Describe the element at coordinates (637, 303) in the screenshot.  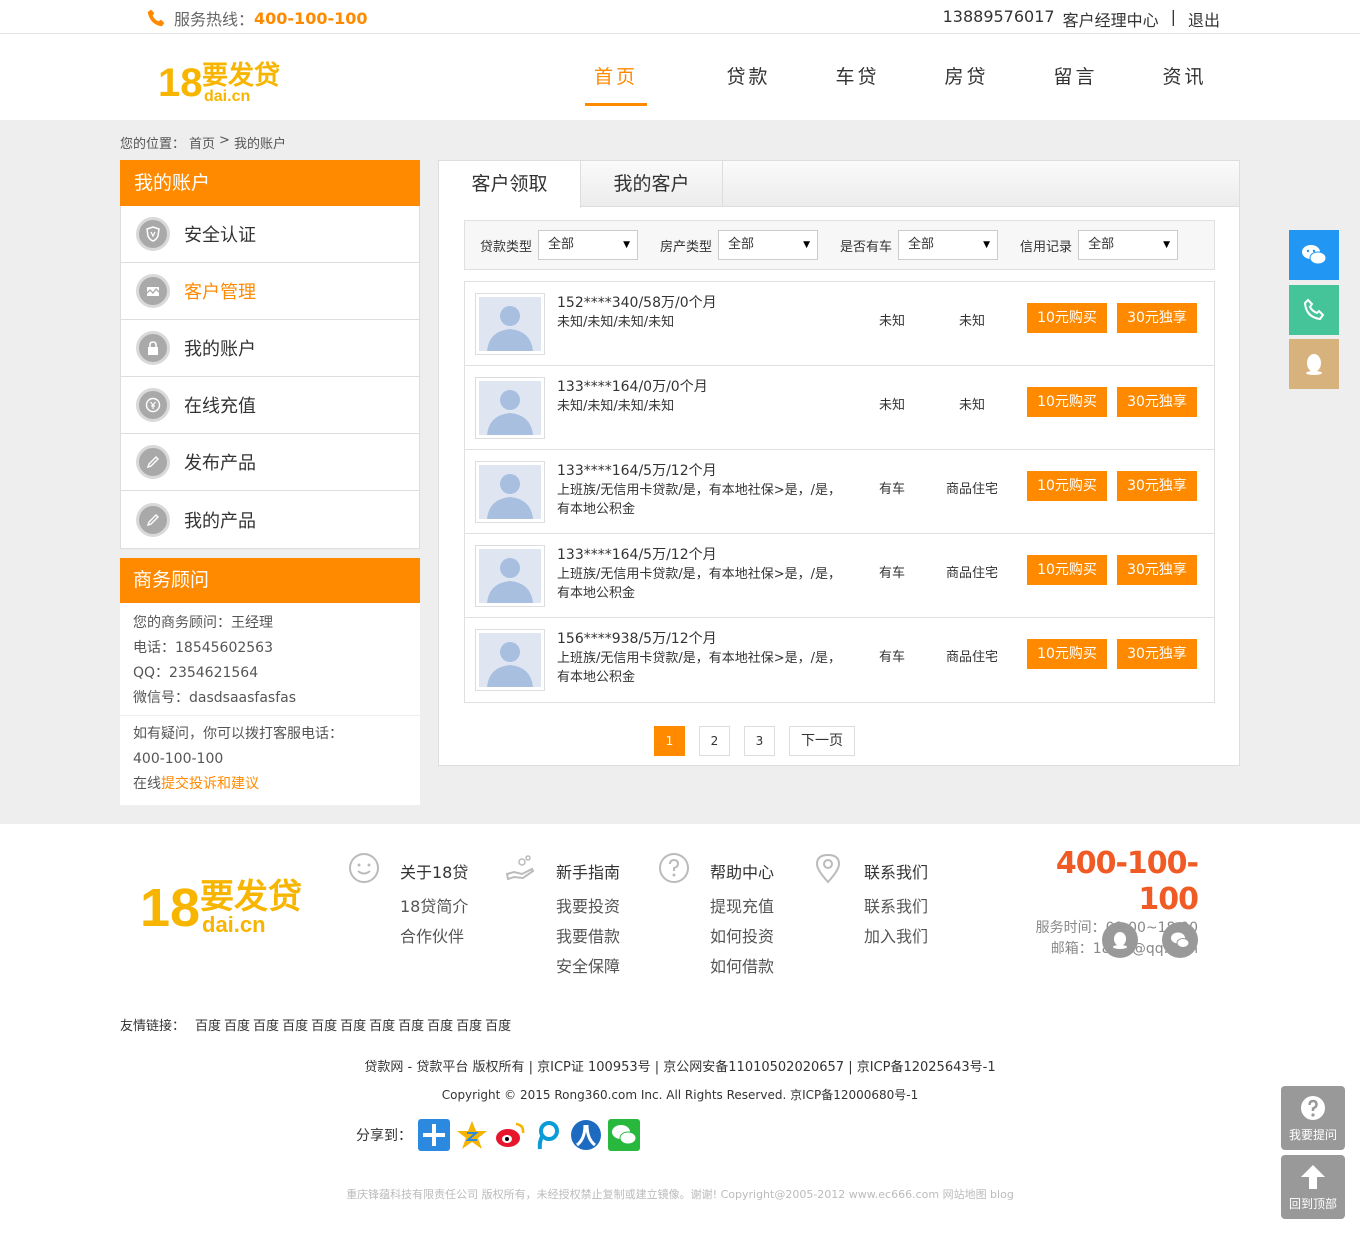
I see `customer-title: 152****340/58万/0个月` at that location.